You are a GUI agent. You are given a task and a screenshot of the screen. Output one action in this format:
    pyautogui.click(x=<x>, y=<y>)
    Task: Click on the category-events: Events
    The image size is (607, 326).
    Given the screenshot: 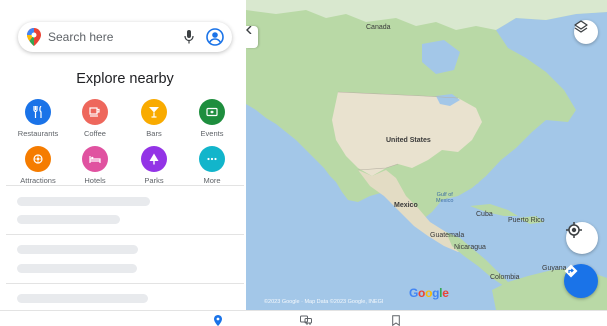 What is the action you would take?
    pyautogui.click(x=212, y=118)
    